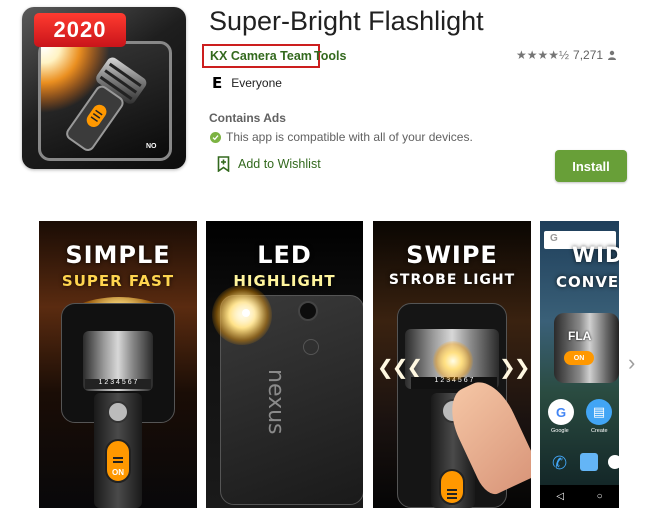 The height and width of the screenshot is (508, 650). Describe the element at coordinates (579, 358) in the screenshot. I see `widget-on-label: ON` at that location.